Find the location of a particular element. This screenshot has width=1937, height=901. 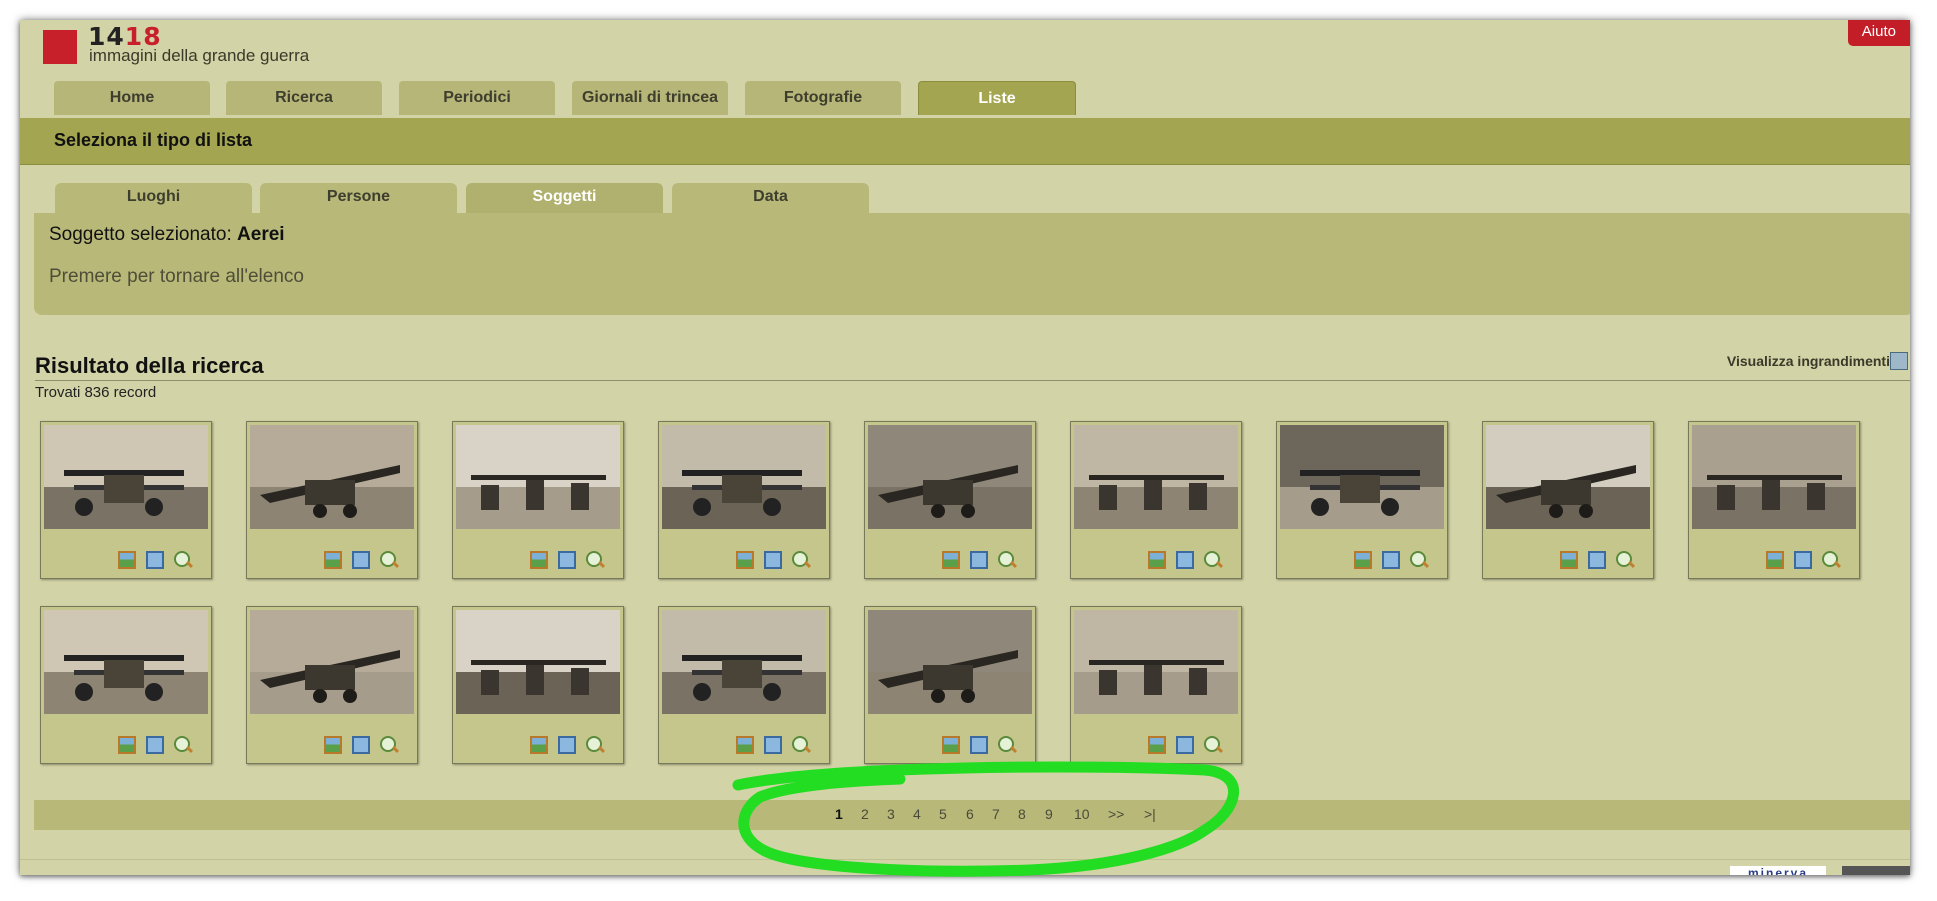

page-link-9: 9 is located at coordinates (1049, 814).